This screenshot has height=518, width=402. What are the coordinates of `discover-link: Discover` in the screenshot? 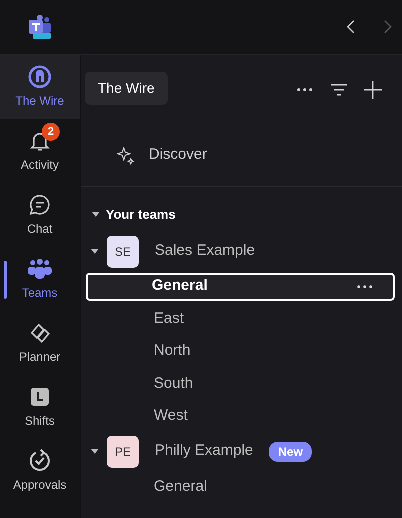 It's located at (178, 155).